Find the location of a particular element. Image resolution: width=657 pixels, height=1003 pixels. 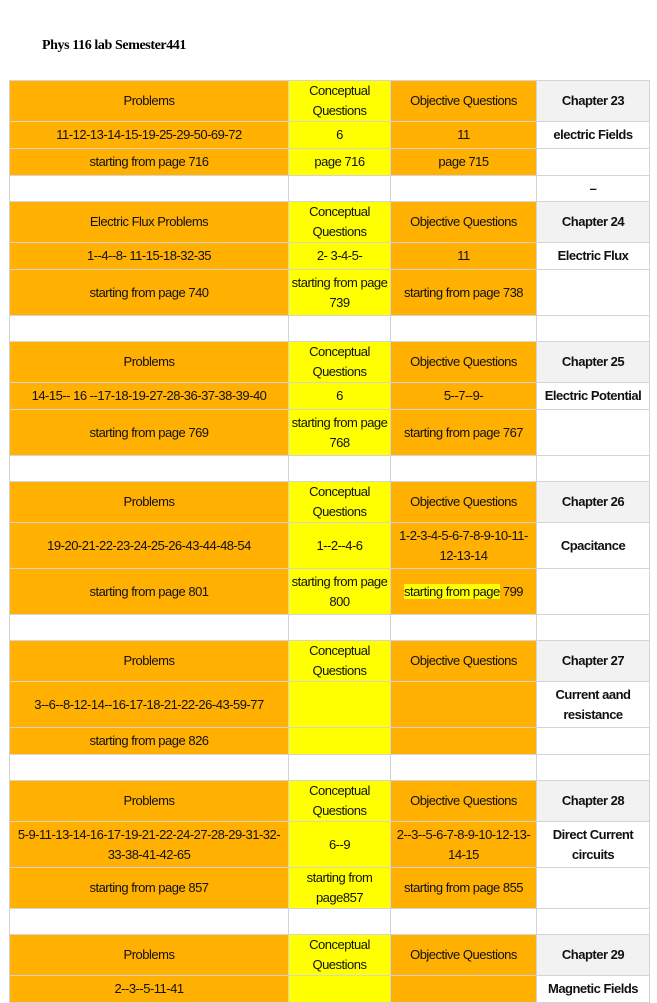

chapter-label: Chapter 24 is located at coordinates (593, 222).